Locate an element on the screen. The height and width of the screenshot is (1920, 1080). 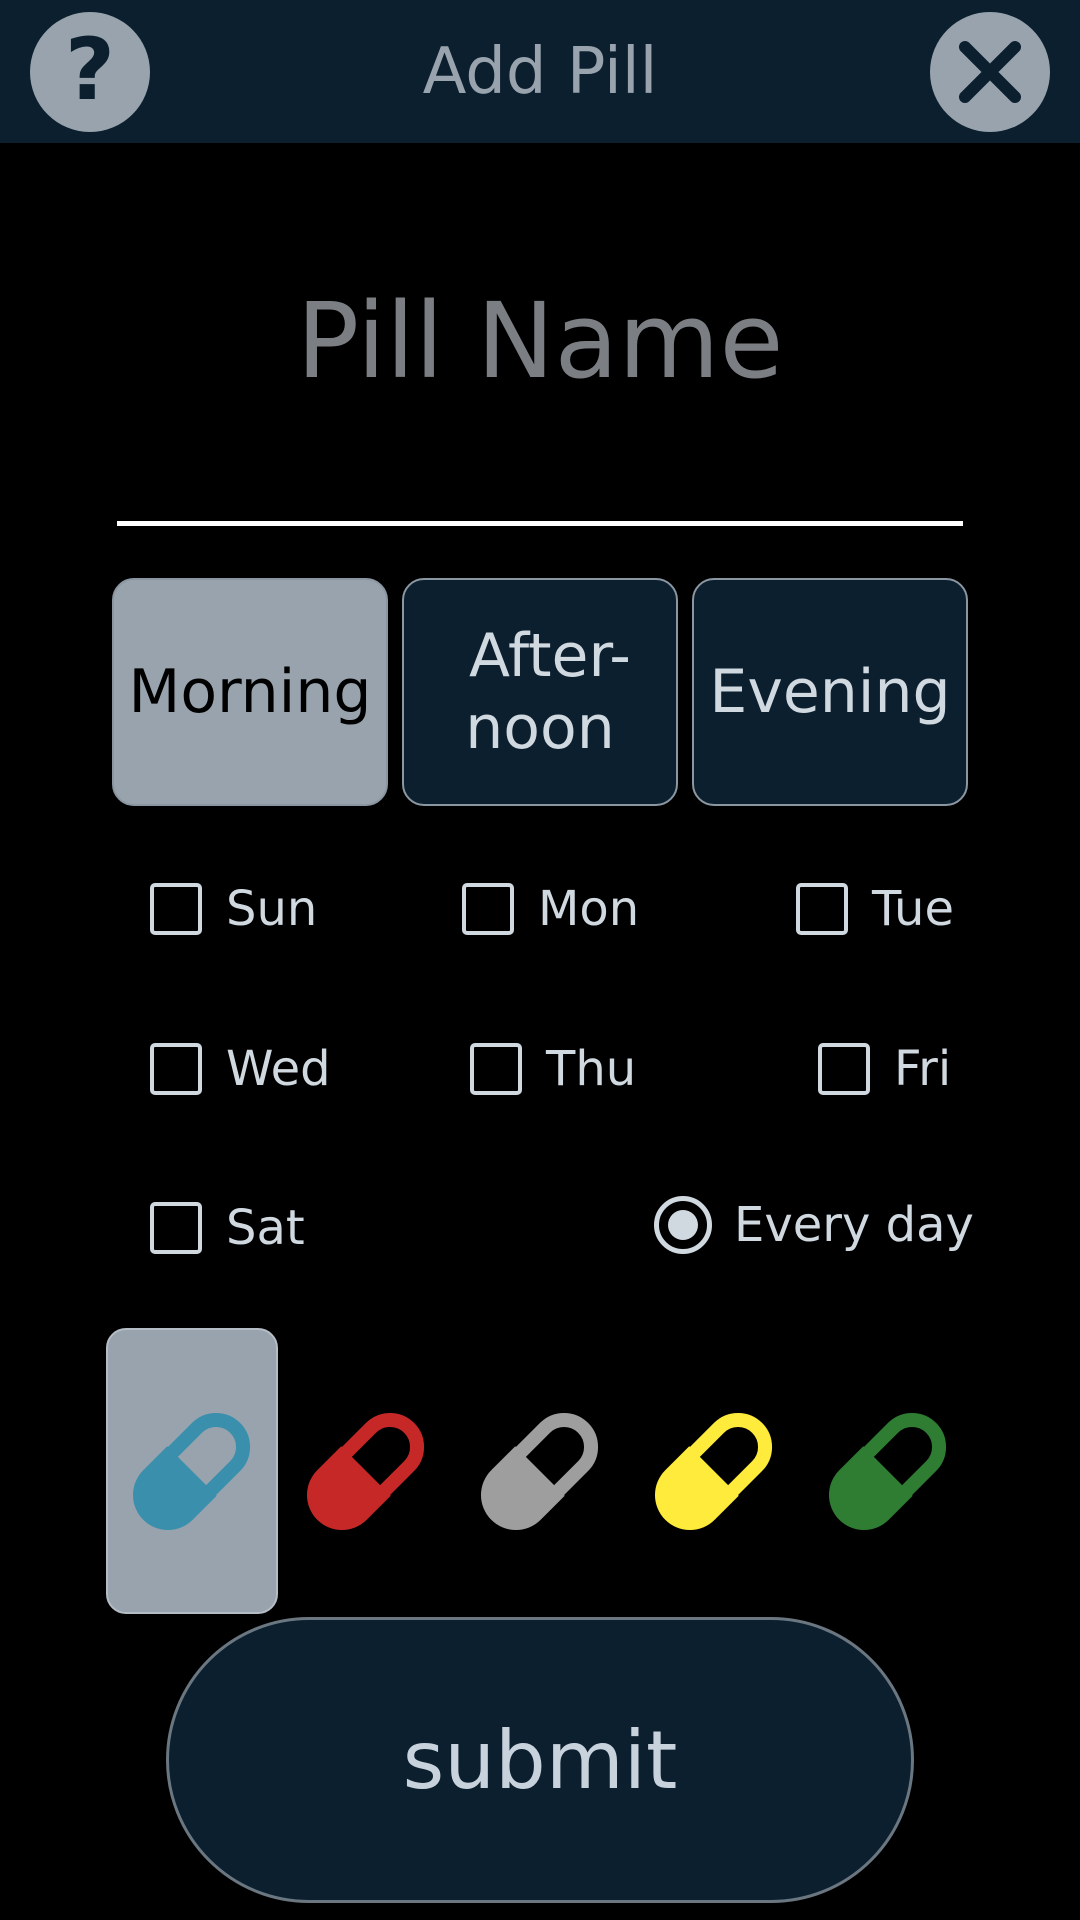
every-day-option: Every day is located at coordinates (814, 1225).